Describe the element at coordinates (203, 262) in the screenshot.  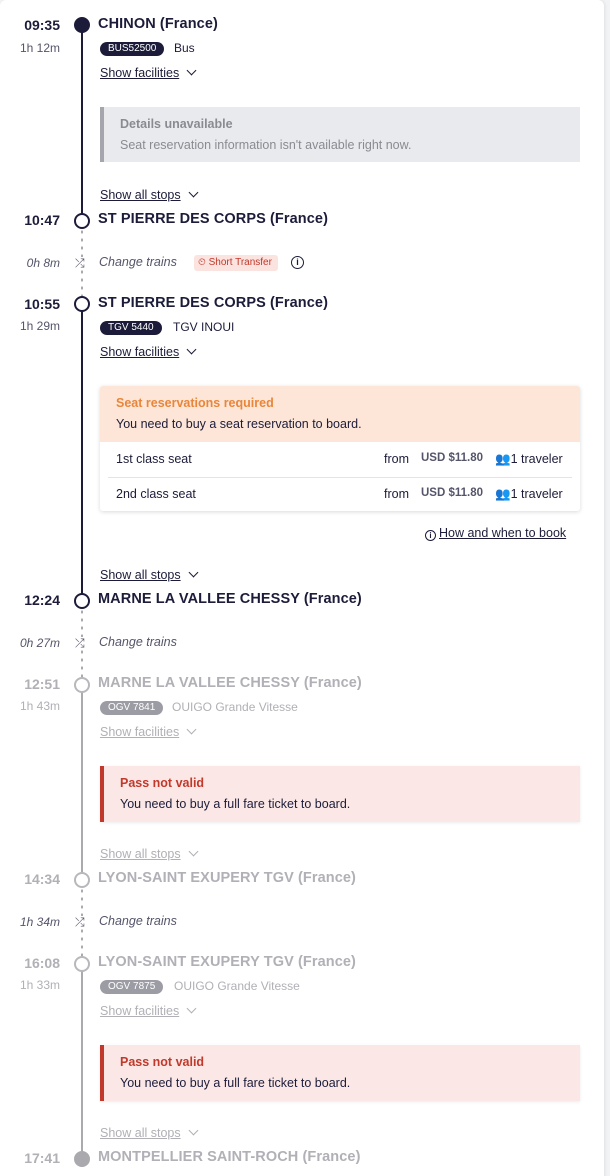
I see `timer-icon: ⏲` at that location.